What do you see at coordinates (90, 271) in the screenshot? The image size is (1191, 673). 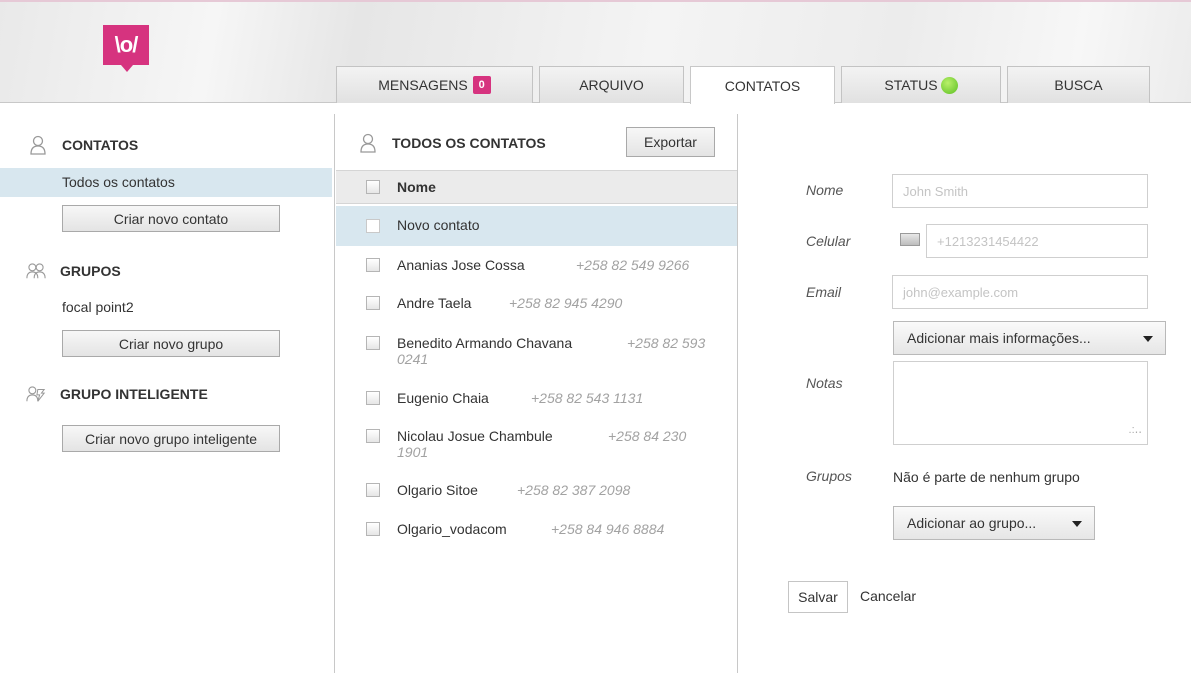 I see `groups-section-title: GRUPOS` at bounding box center [90, 271].